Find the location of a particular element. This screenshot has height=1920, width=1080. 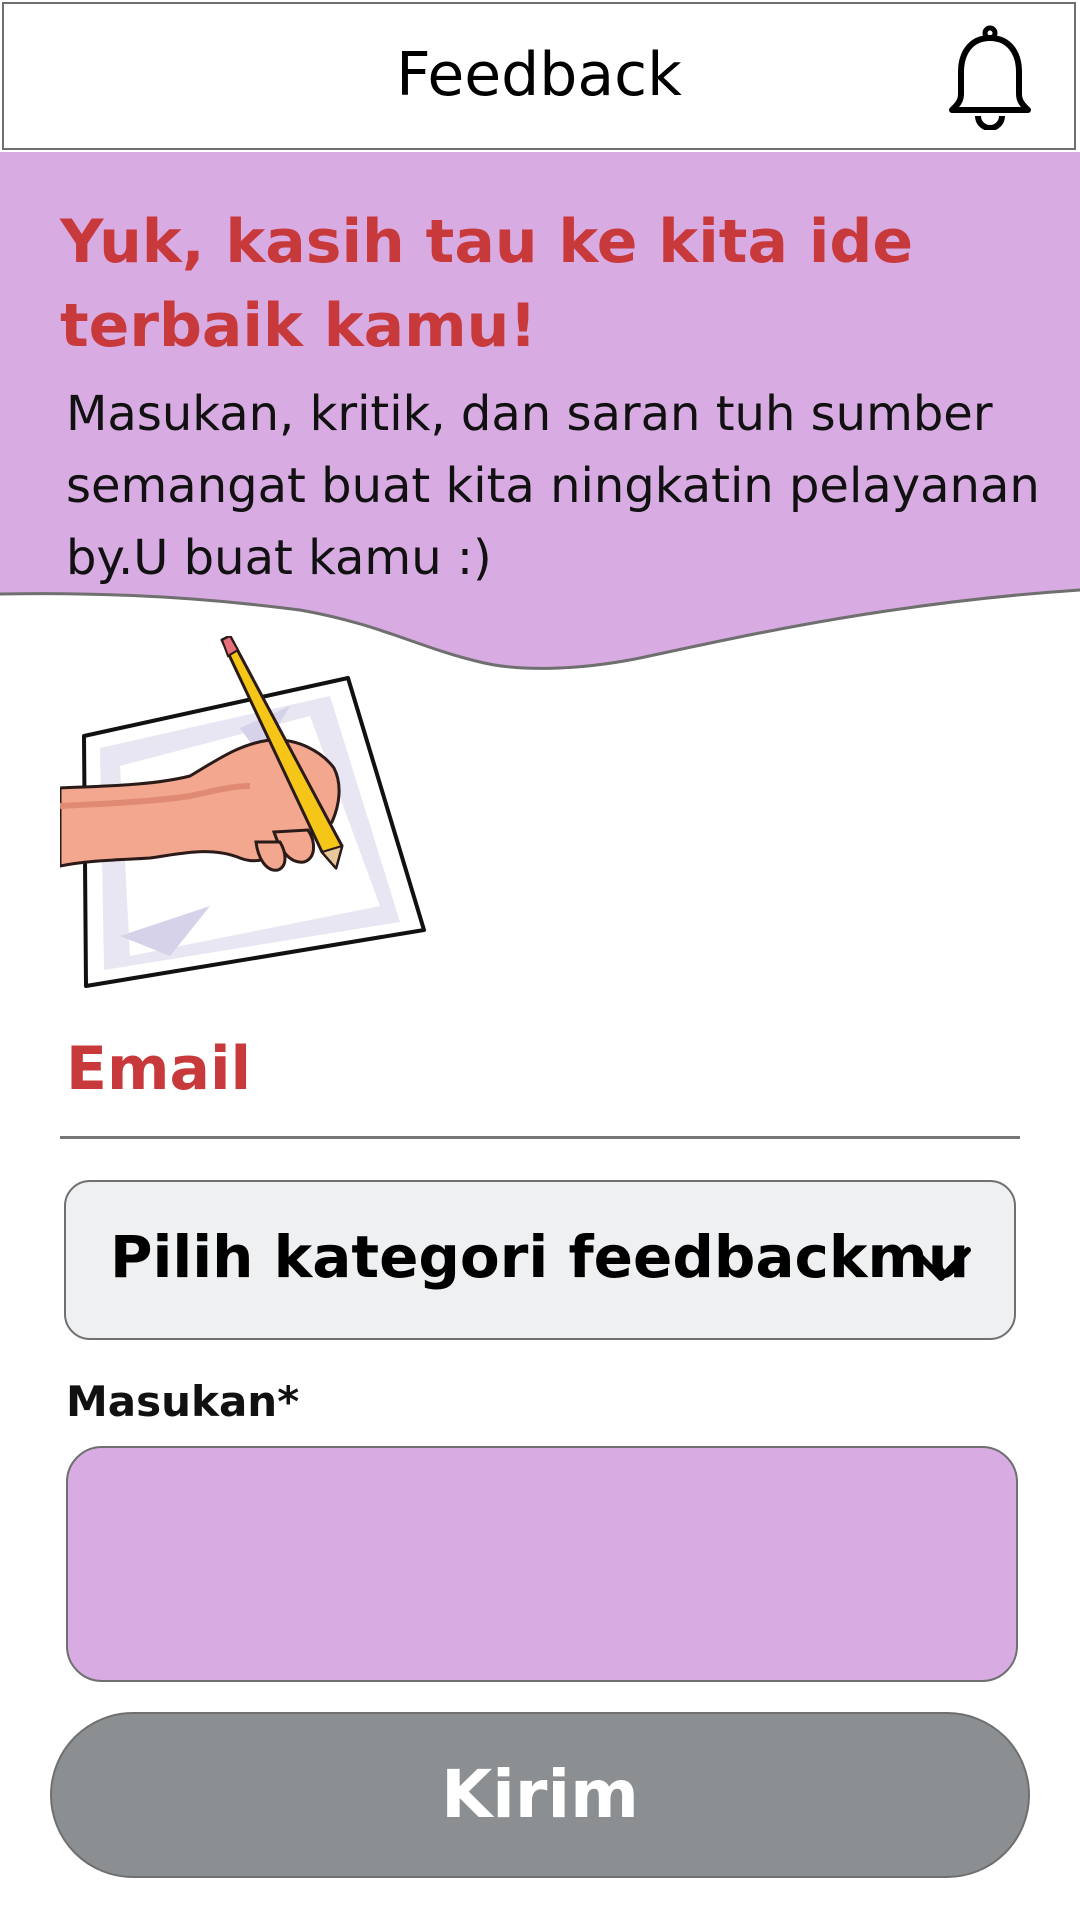

app-header: Feedback is located at coordinates (539, 76).